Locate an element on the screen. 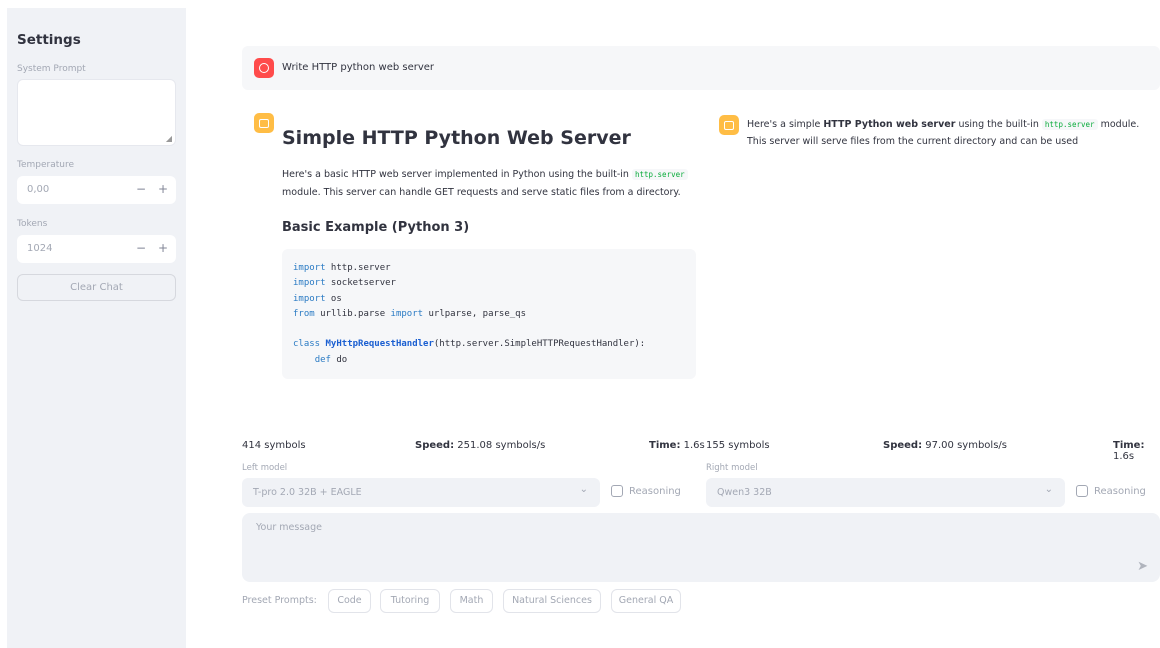 Image resolution: width=1160 pixels, height=648 pixels. code-token: socketserver is located at coordinates (360, 283).